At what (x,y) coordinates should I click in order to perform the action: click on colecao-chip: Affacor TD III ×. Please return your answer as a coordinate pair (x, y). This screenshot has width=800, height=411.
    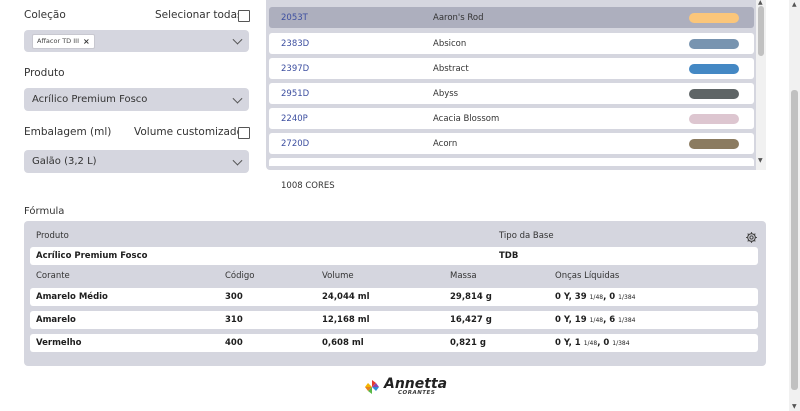
    Looking at the image, I should click on (63, 41).